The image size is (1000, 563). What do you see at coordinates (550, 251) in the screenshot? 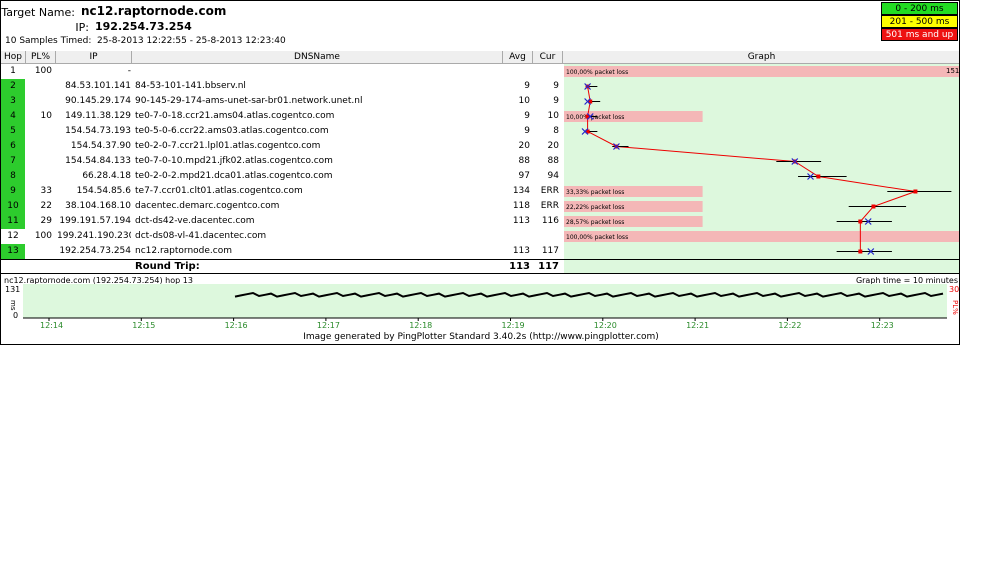
I see `cur-latency: 117` at bounding box center [550, 251].